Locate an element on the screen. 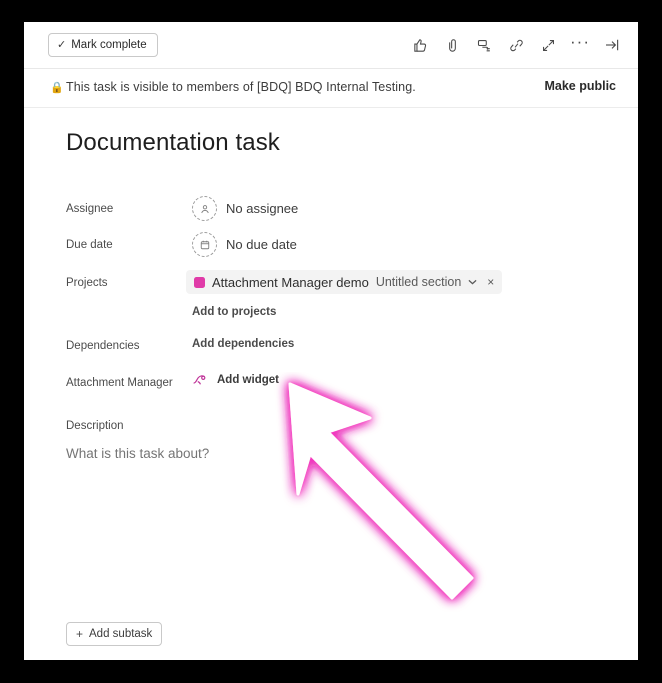  remove-project-icon: × is located at coordinates (490, 282).